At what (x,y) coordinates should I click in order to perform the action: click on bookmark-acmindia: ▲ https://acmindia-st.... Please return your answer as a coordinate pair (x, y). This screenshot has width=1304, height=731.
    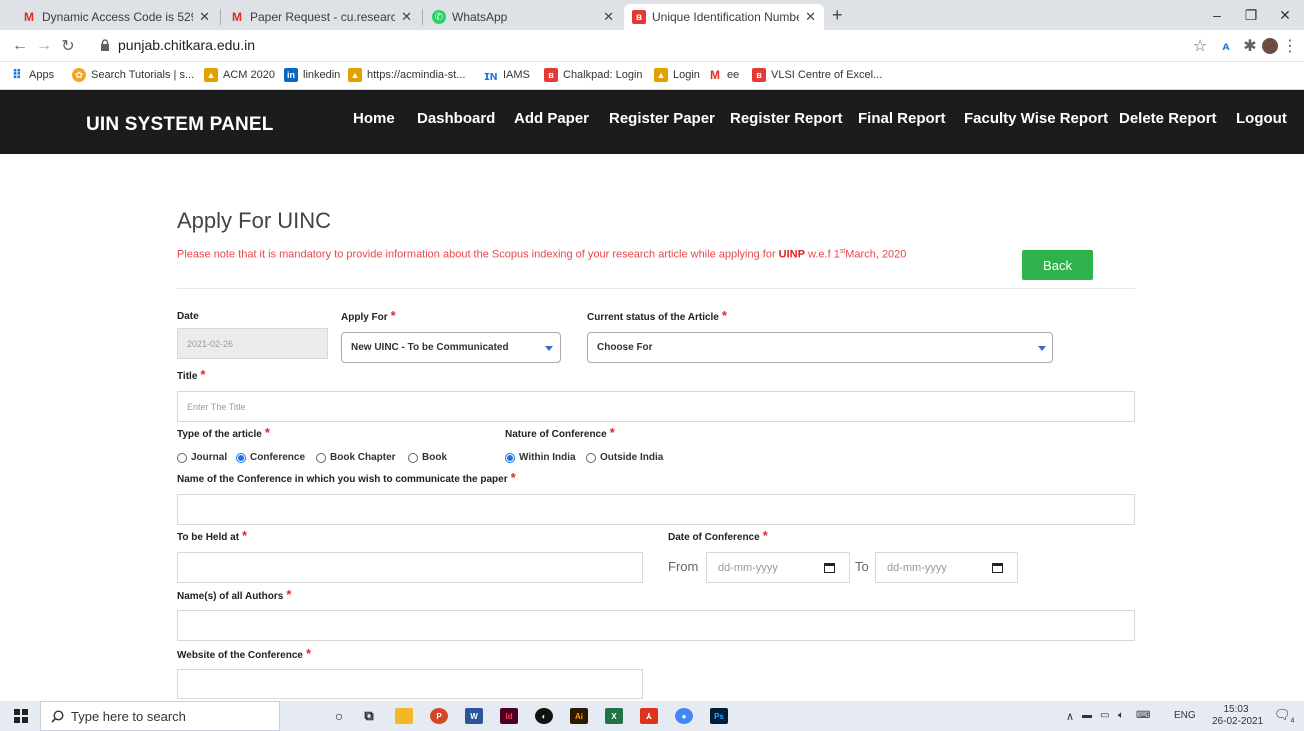
    Looking at the image, I should click on (406, 75).